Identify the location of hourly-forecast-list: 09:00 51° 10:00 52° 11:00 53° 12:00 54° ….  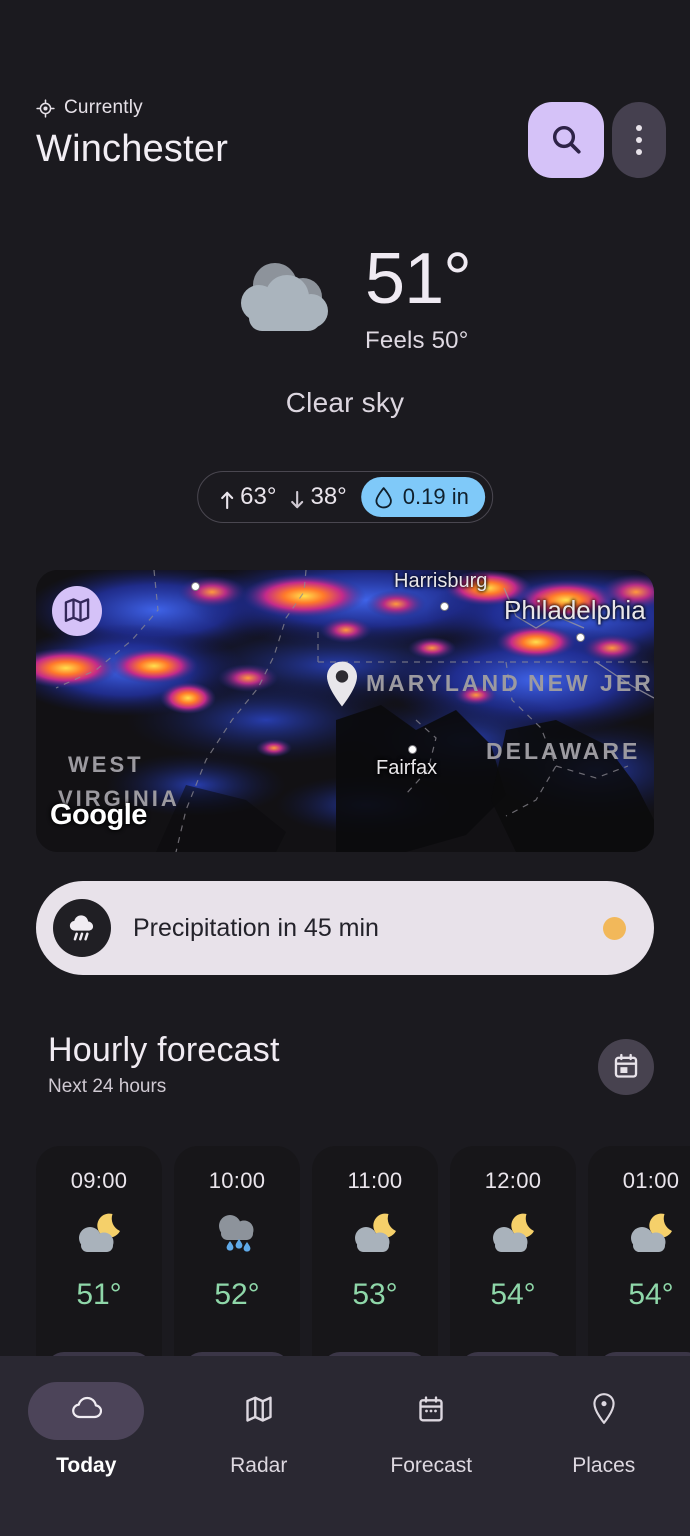
(363, 1266).